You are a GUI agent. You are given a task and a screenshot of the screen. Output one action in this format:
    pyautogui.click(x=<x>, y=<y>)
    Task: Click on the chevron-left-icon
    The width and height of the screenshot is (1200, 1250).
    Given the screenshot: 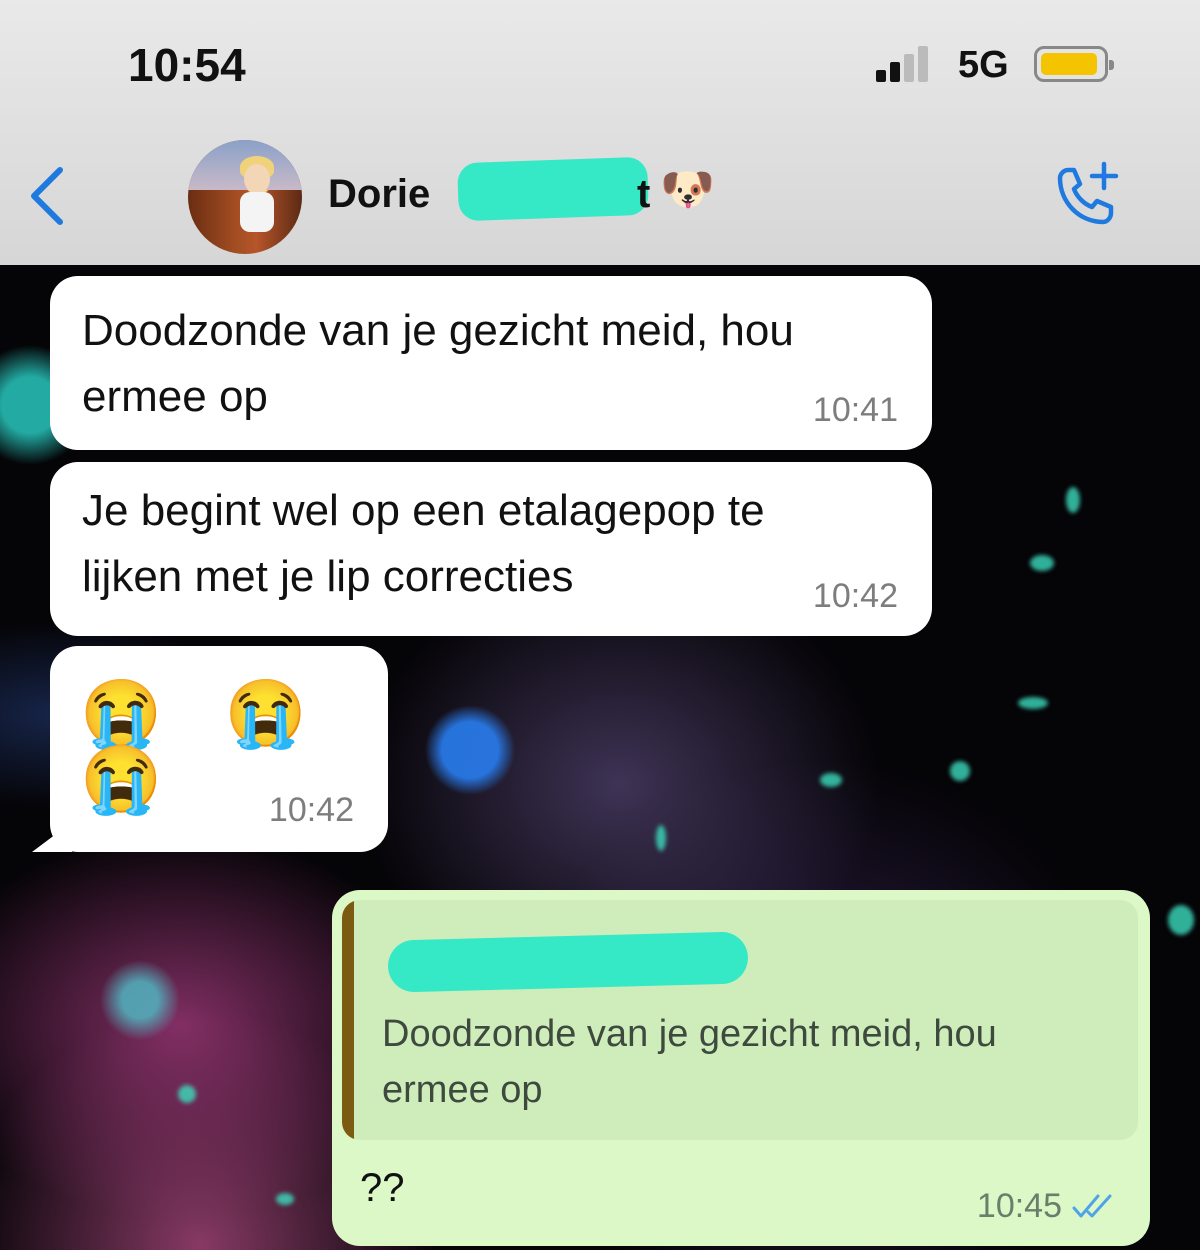 What is the action you would take?
    pyautogui.click(x=47, y=196)
    